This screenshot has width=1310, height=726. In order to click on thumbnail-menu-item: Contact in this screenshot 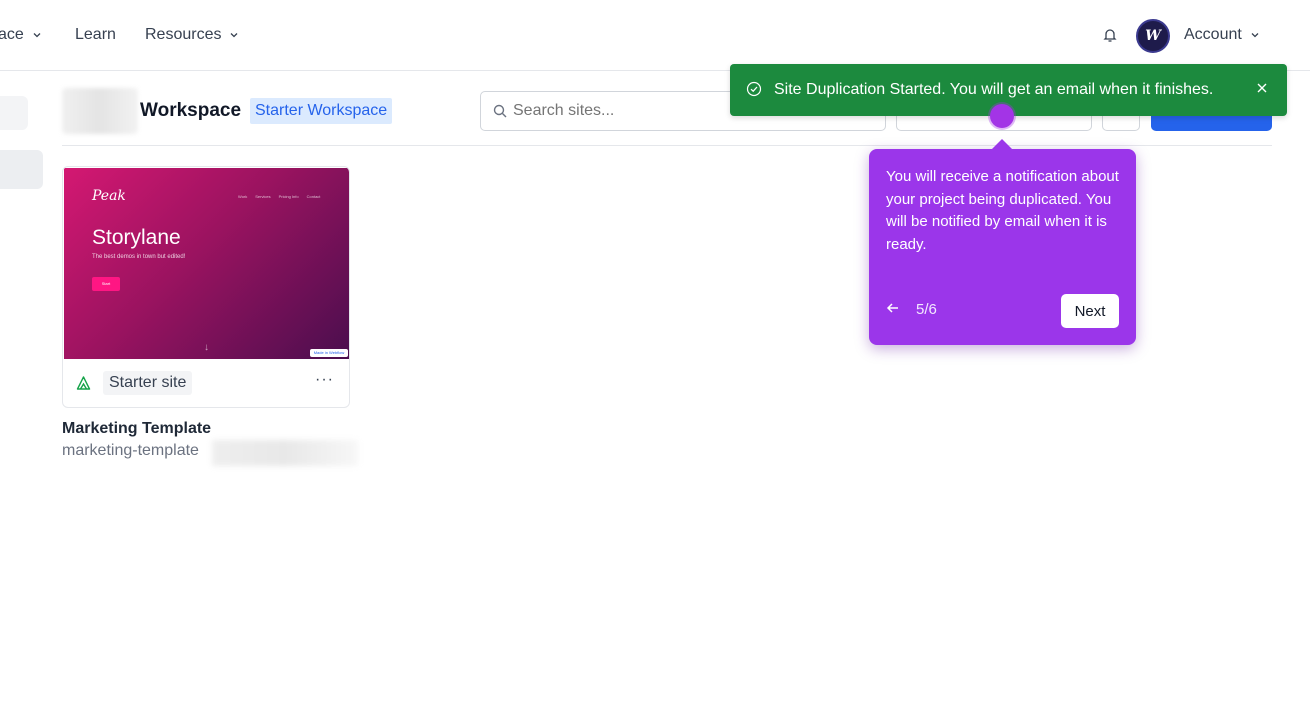, I will do `click(313, 196)`.